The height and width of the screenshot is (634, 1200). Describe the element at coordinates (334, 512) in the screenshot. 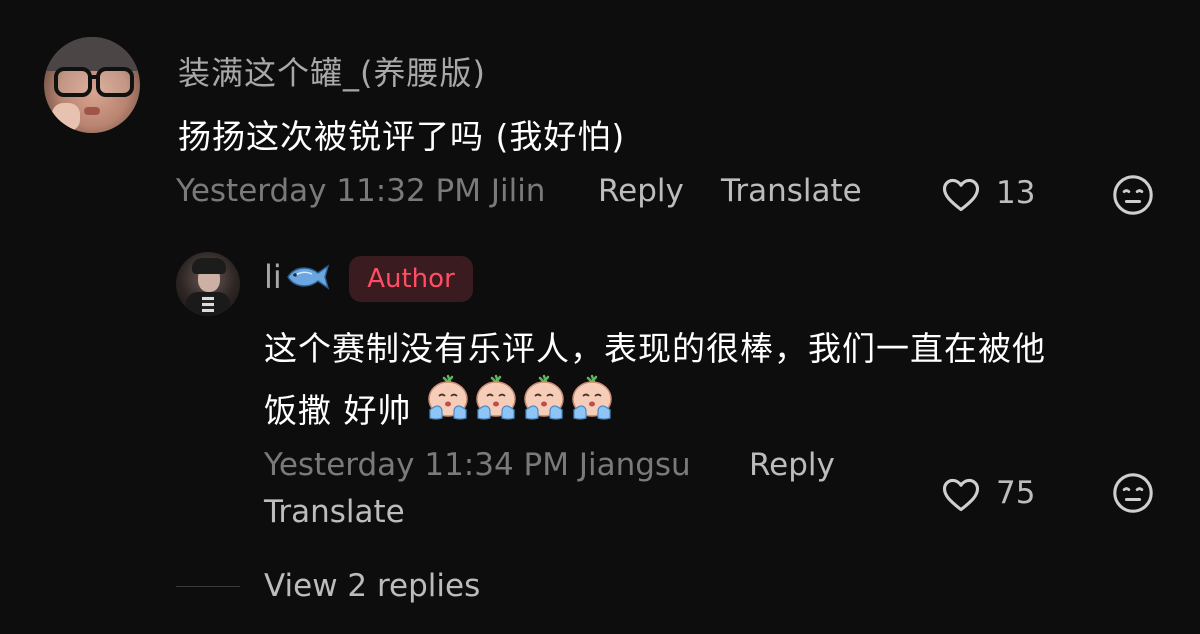

I see `reply-translate-button: Translate` at that location.